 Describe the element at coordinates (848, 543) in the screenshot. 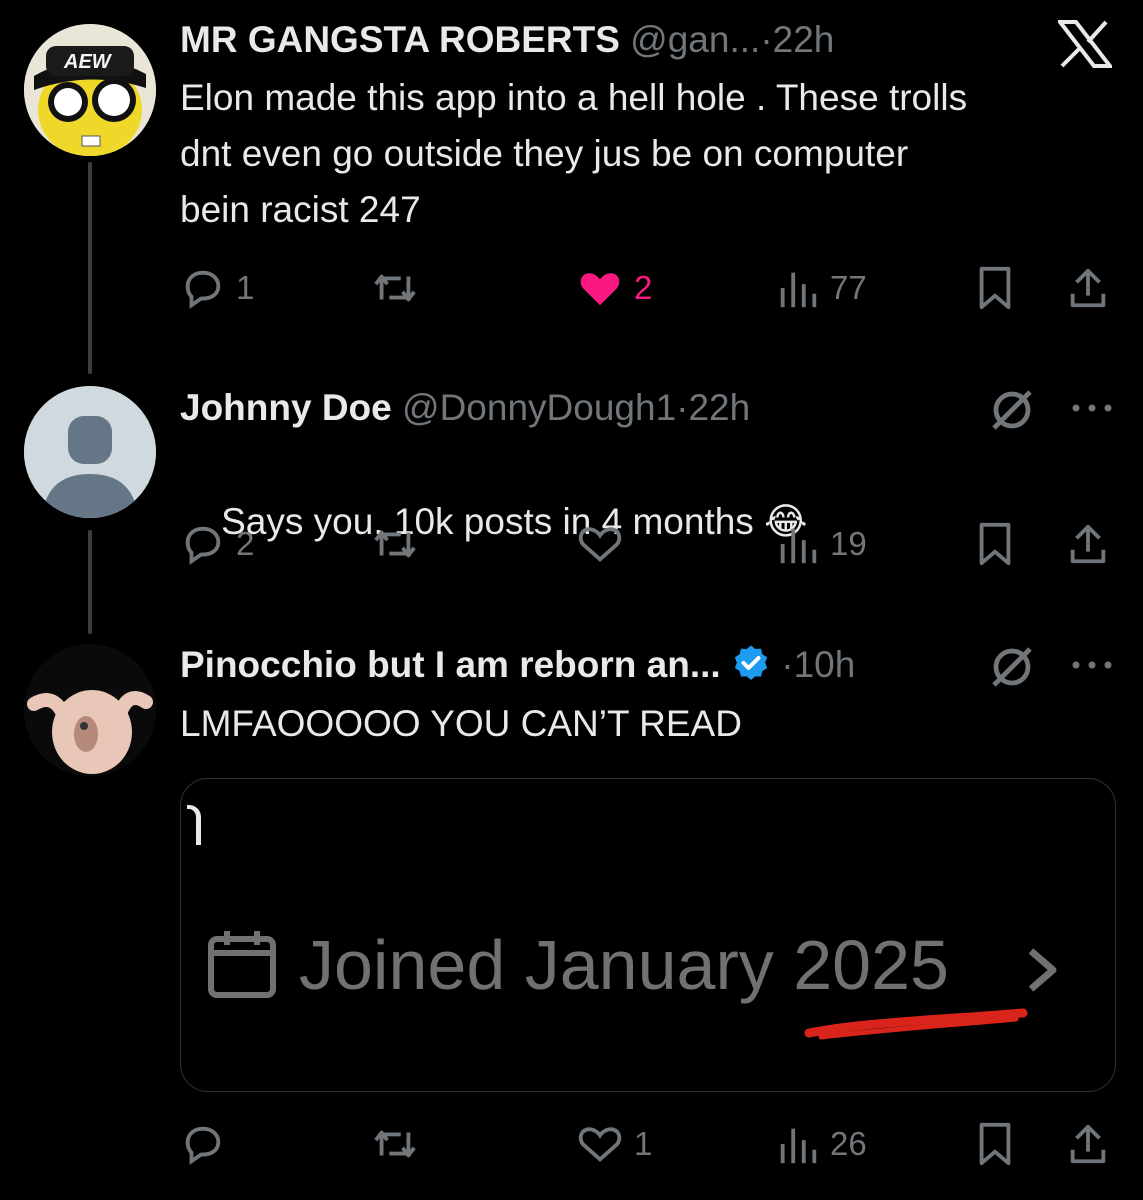

I see `views-count: 19` at that location.